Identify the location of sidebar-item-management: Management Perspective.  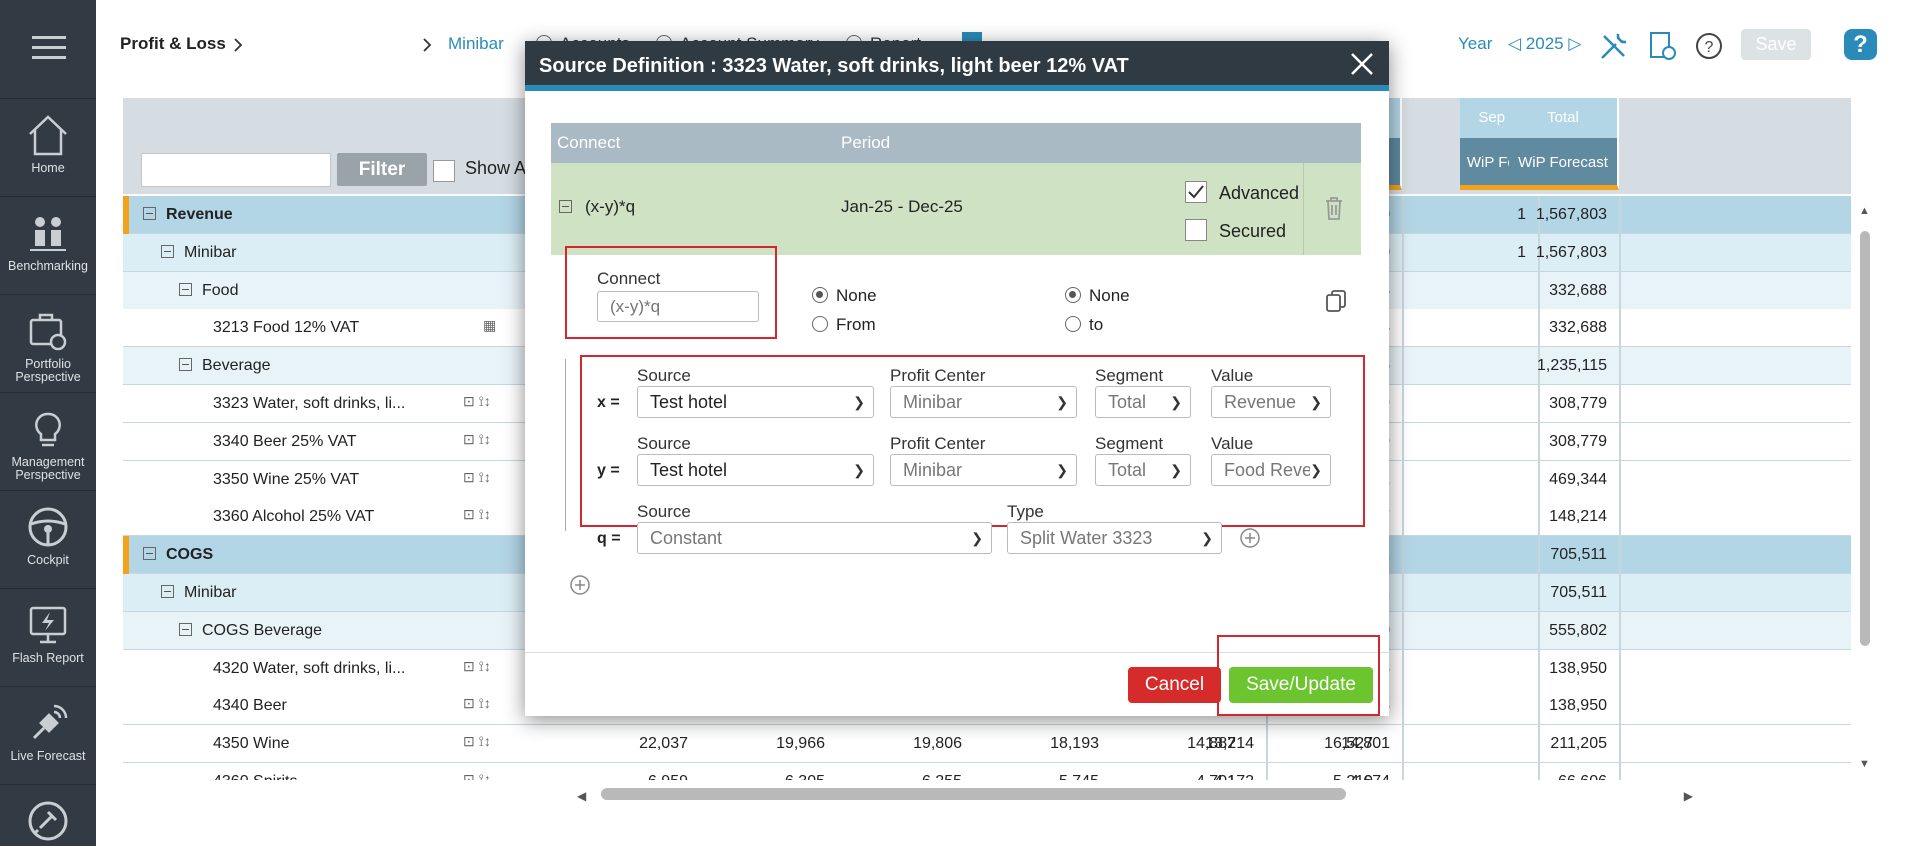
(48, 440).